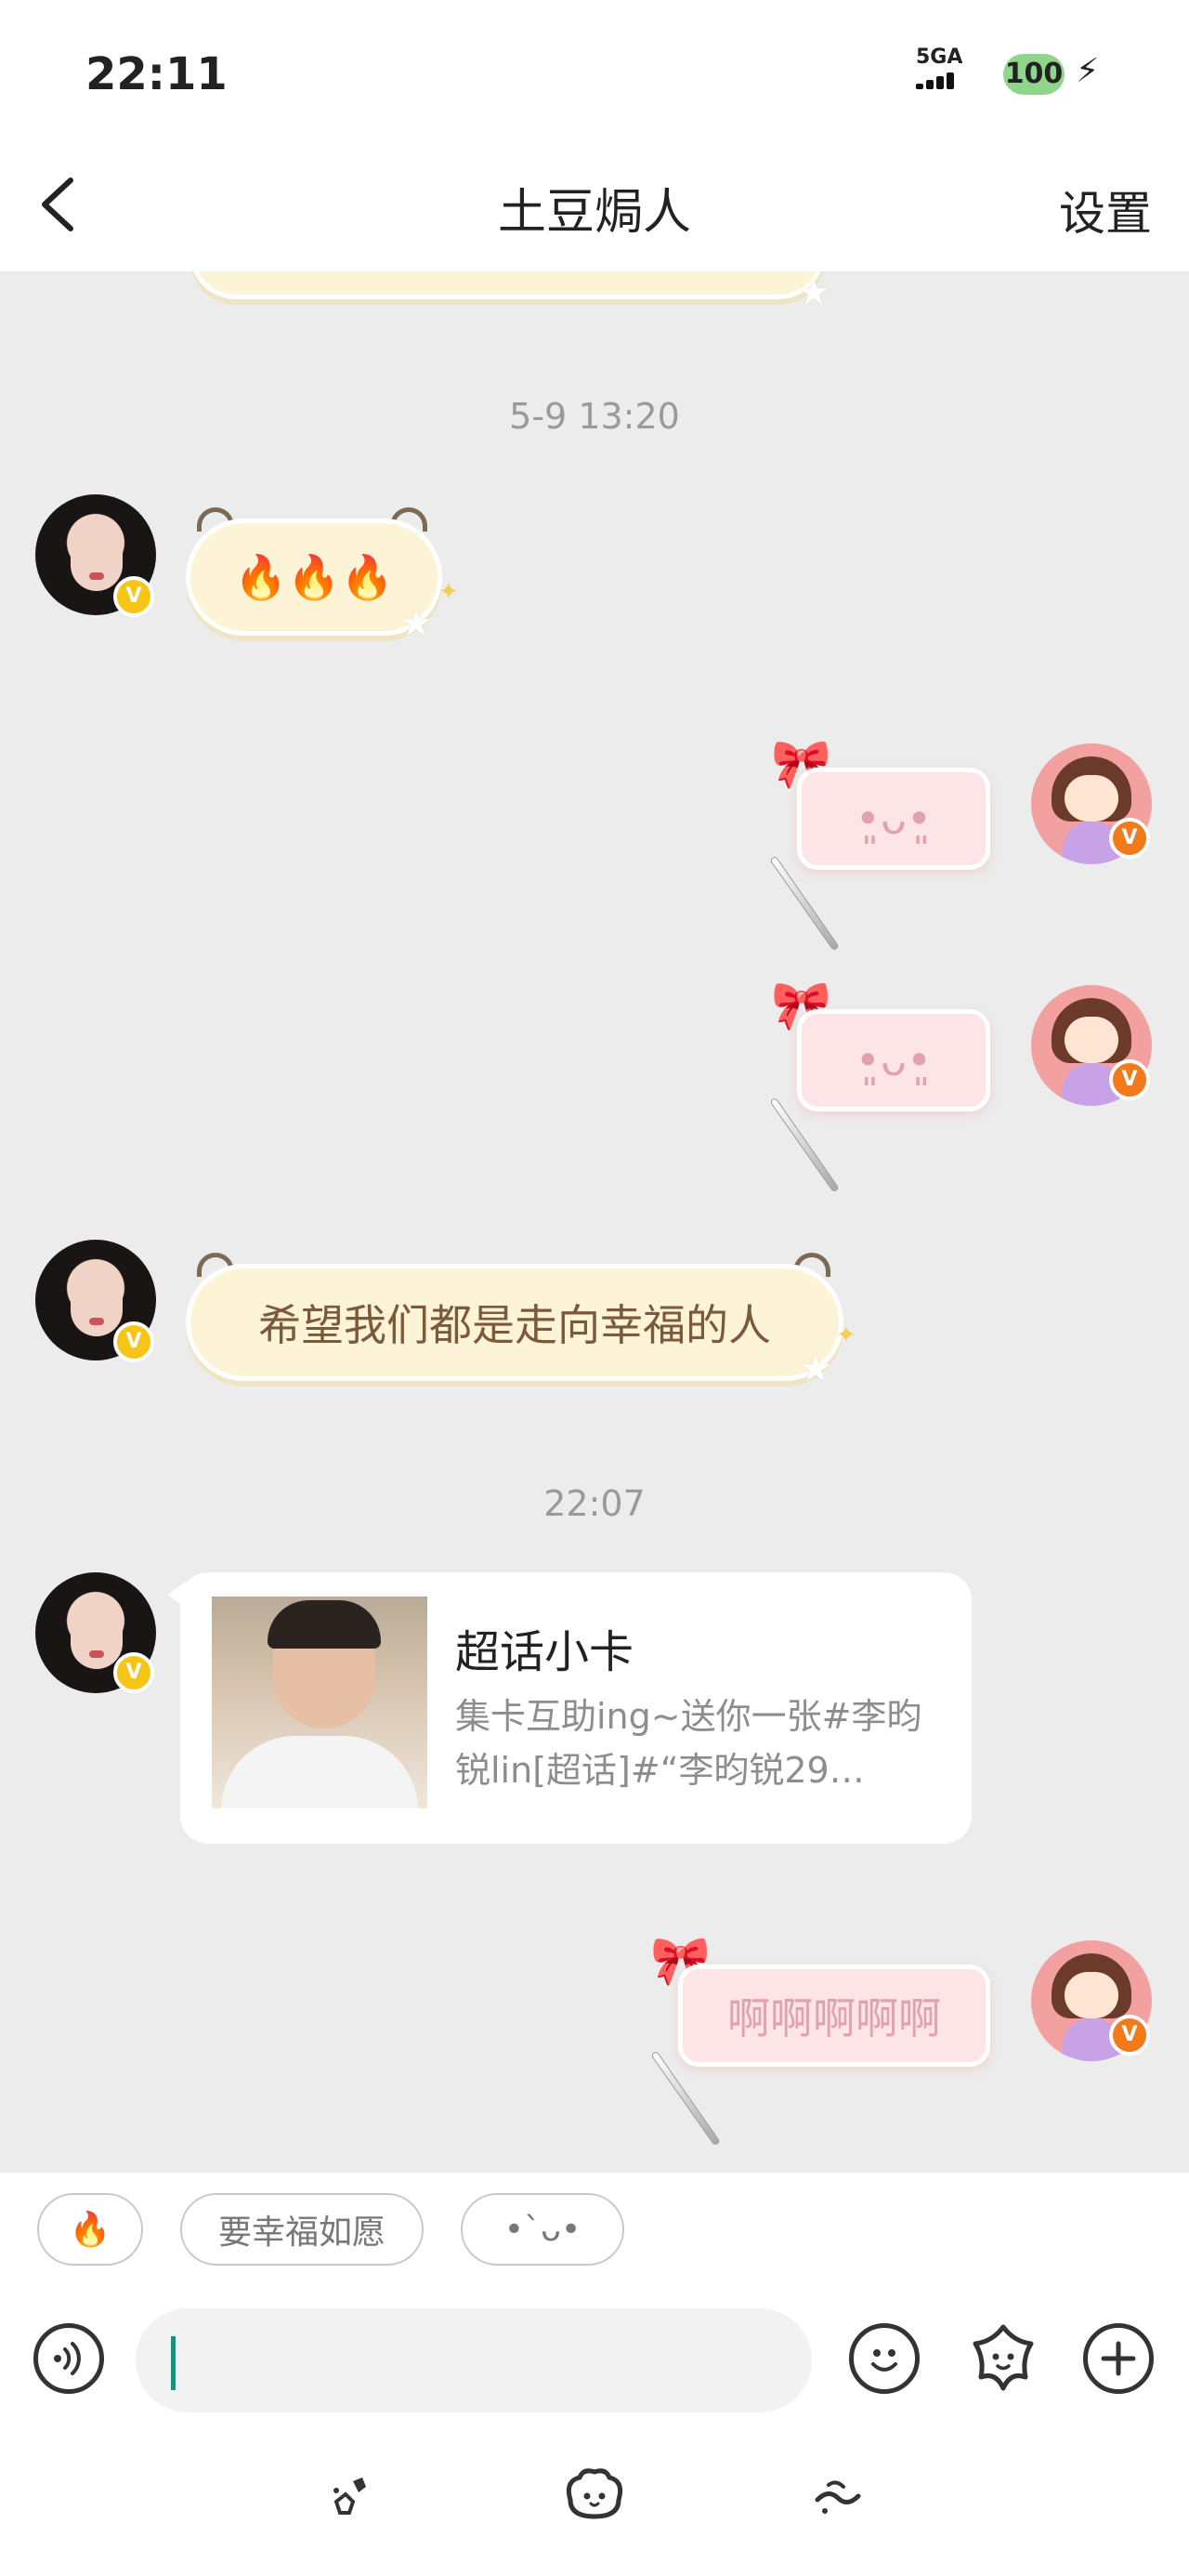  Describe the element at coordinates (1034, 74) in the screenshot. I see `battery-indicator: 100` at that location.